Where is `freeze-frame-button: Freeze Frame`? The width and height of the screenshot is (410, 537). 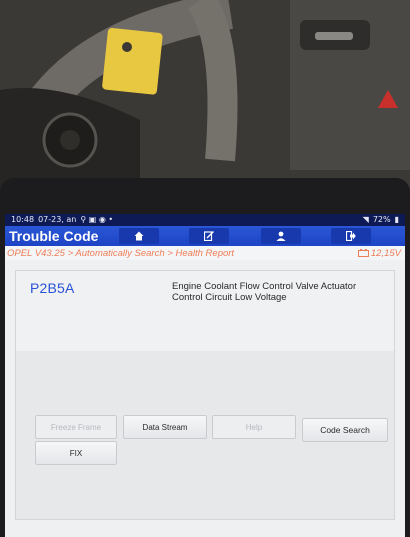 freeze-frame-button: Freeze Frame is located at coordinates (76, 427).